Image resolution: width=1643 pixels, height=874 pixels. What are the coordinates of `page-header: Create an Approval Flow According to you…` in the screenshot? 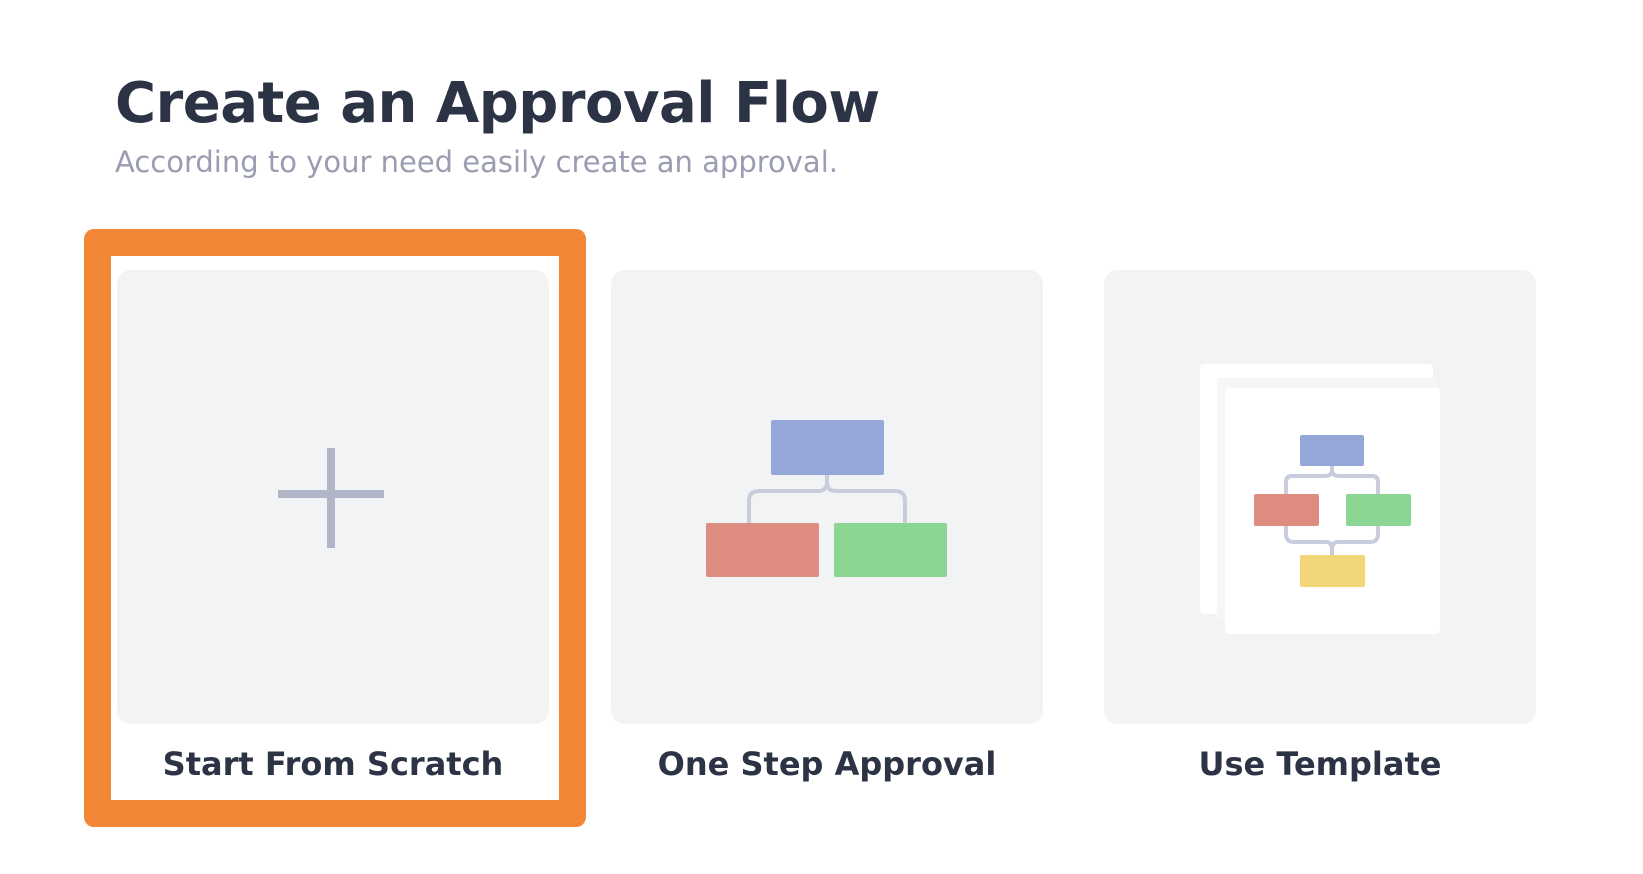 It's located at (497, 124).